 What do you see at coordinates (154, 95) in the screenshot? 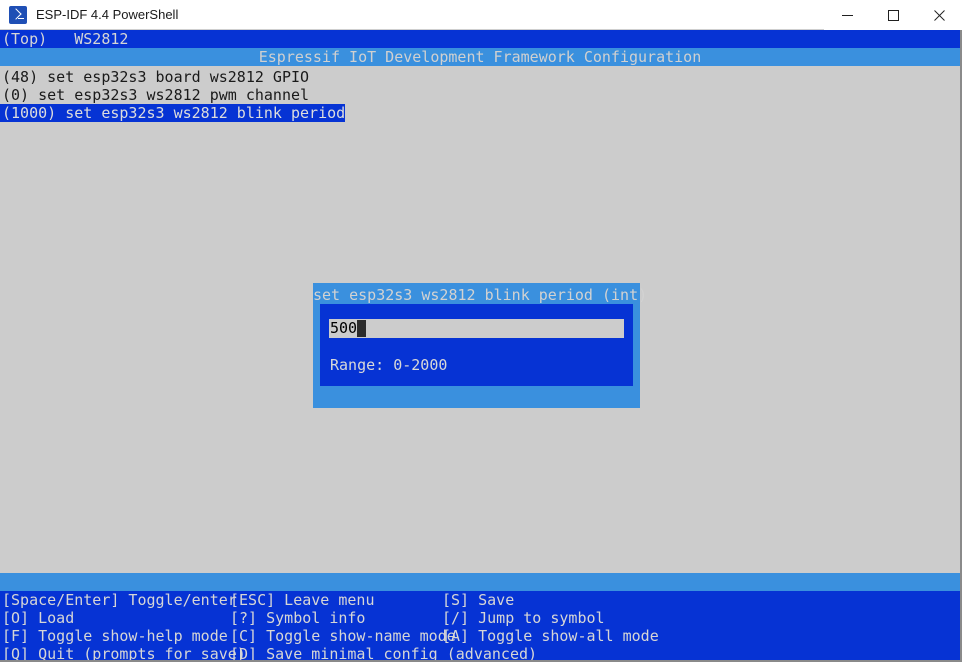
I see `menu-item-pwm-channel: (0) set esp32s3 ws2812 pwm channel` at bounding box center [154, 95].